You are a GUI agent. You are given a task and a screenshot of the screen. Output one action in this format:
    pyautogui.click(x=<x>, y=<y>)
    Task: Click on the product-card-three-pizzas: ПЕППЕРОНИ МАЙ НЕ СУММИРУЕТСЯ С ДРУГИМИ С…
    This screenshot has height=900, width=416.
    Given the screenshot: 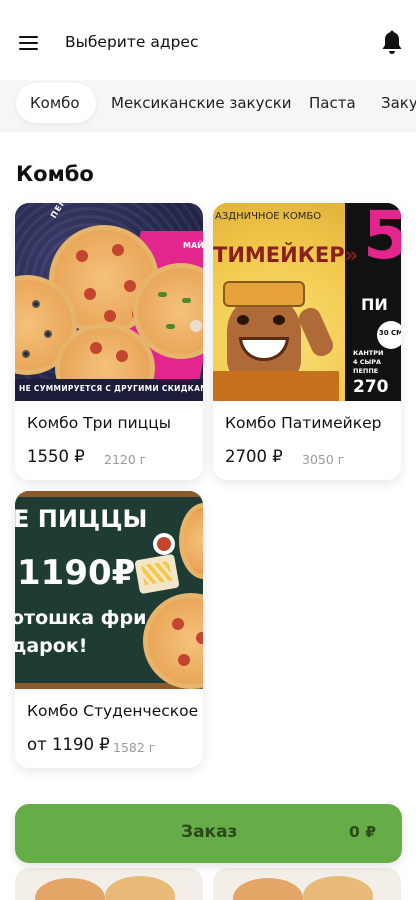 What is the action you would take?
    pyautogui.click(x=109, y=341)
    